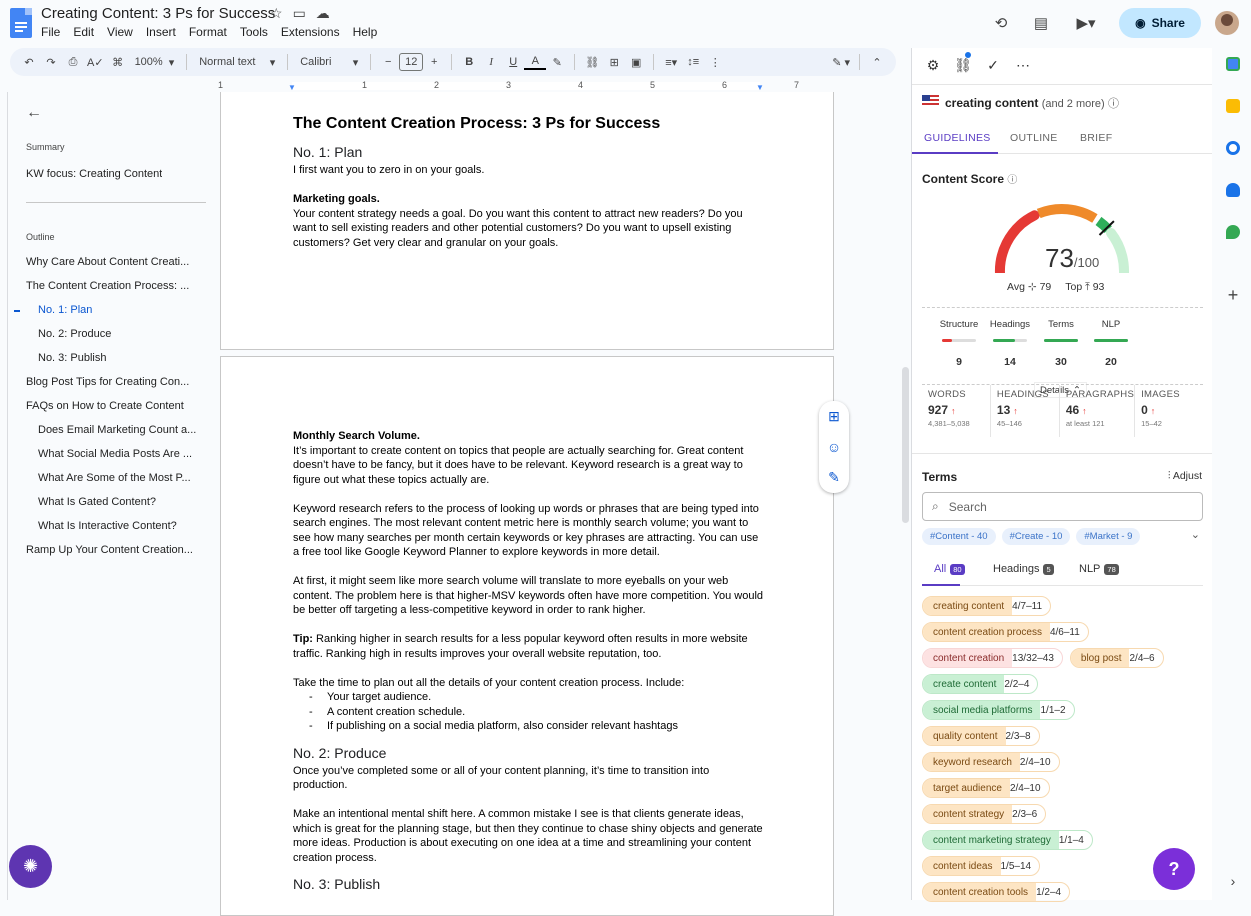 This screenshot has width=1251, height=916. Describe the element at coordinates (1032, 103) in the screenshot. I see `keyword-title: creating content (and 2 more) ⓘ` at that location.